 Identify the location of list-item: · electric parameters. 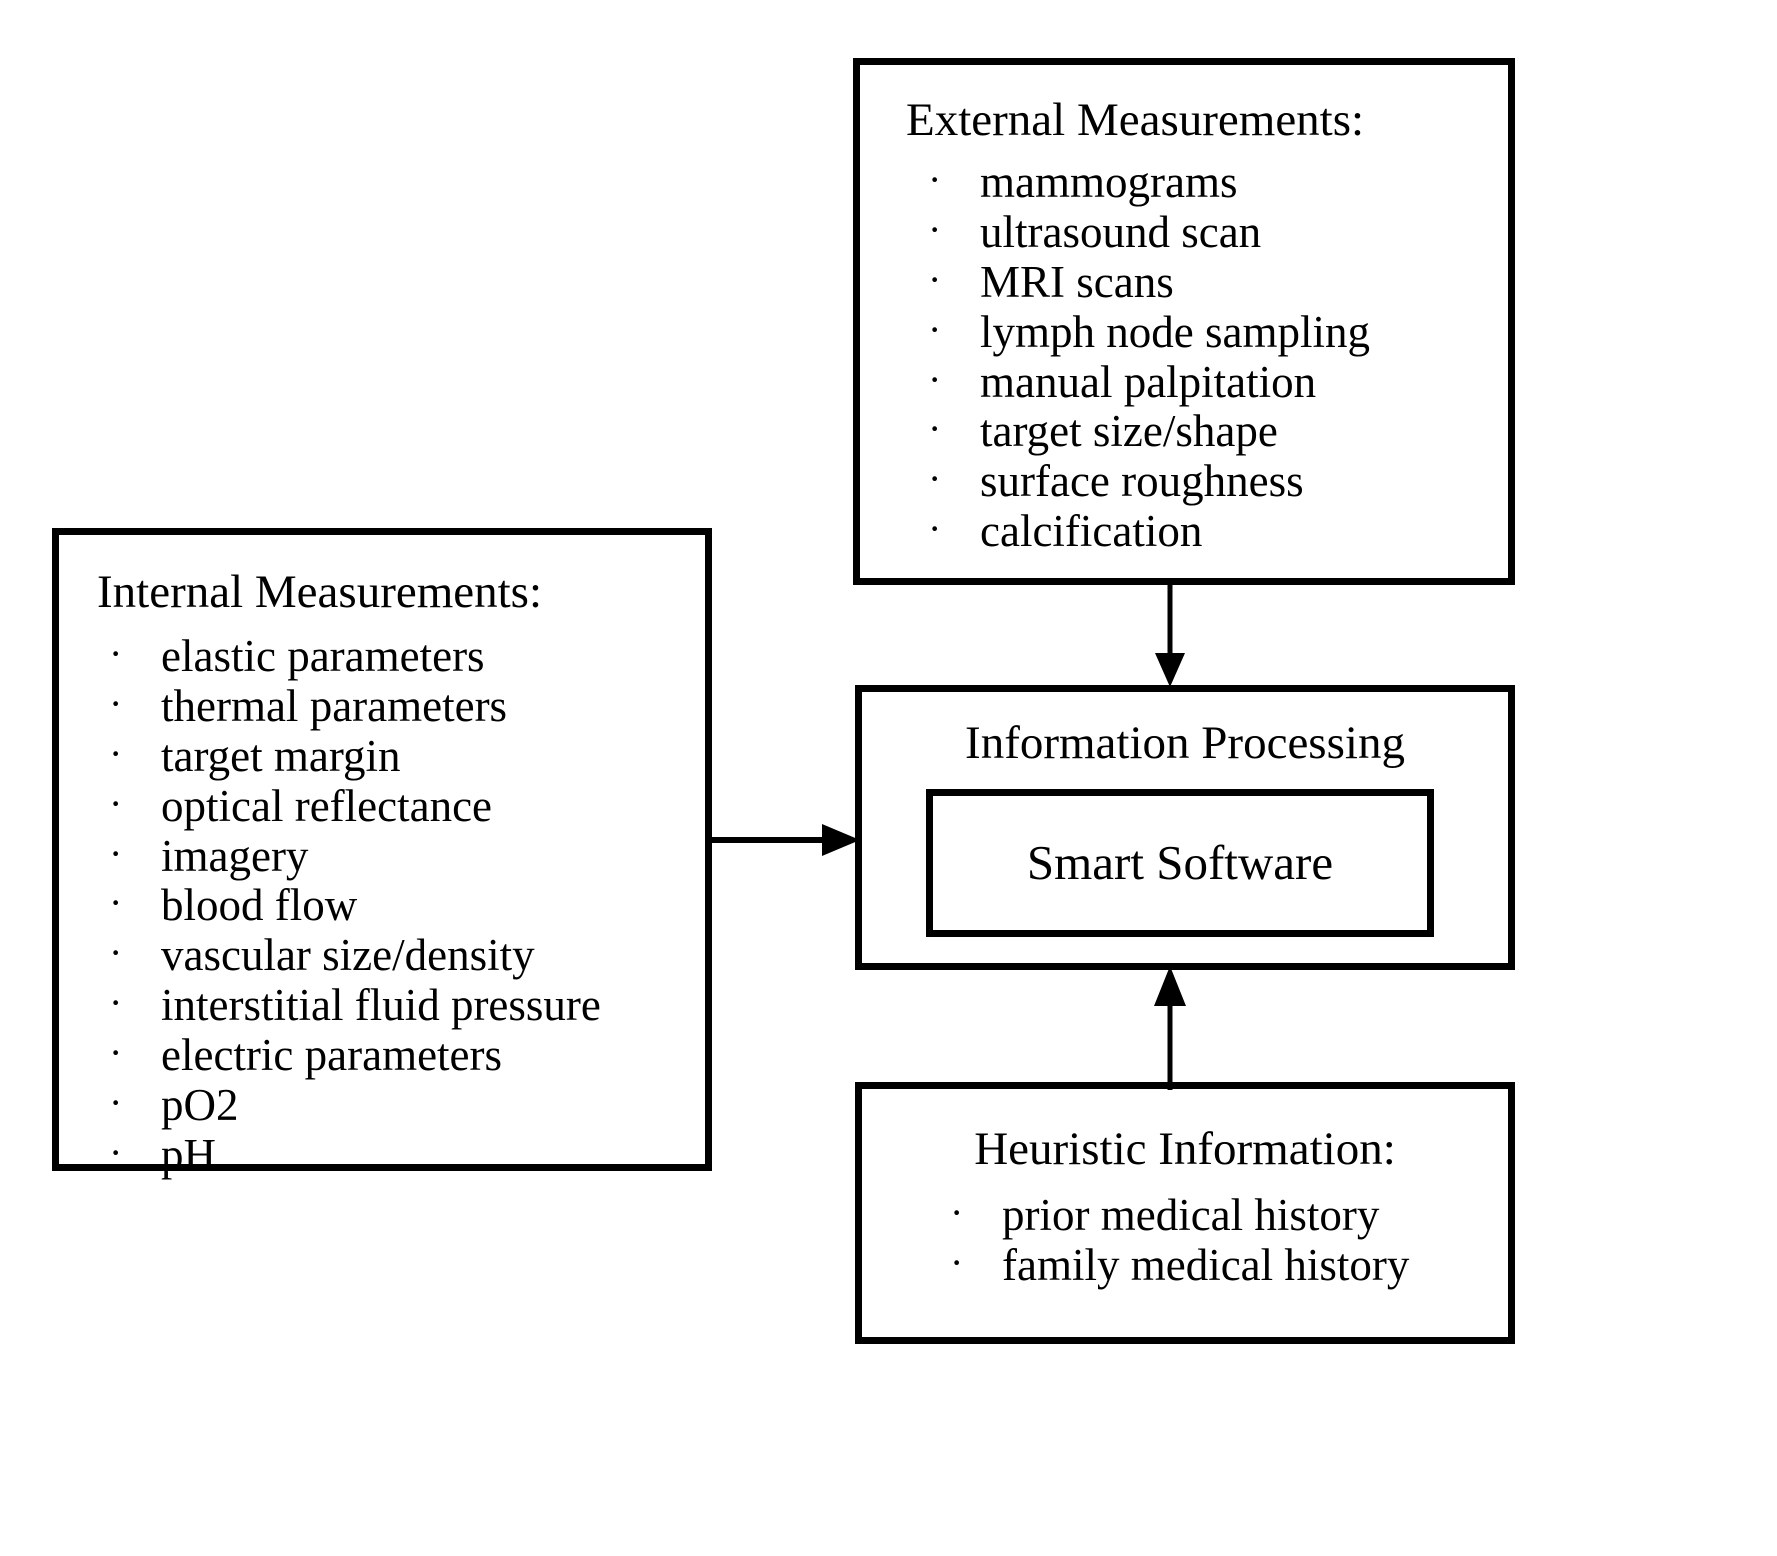
(407, 1055).